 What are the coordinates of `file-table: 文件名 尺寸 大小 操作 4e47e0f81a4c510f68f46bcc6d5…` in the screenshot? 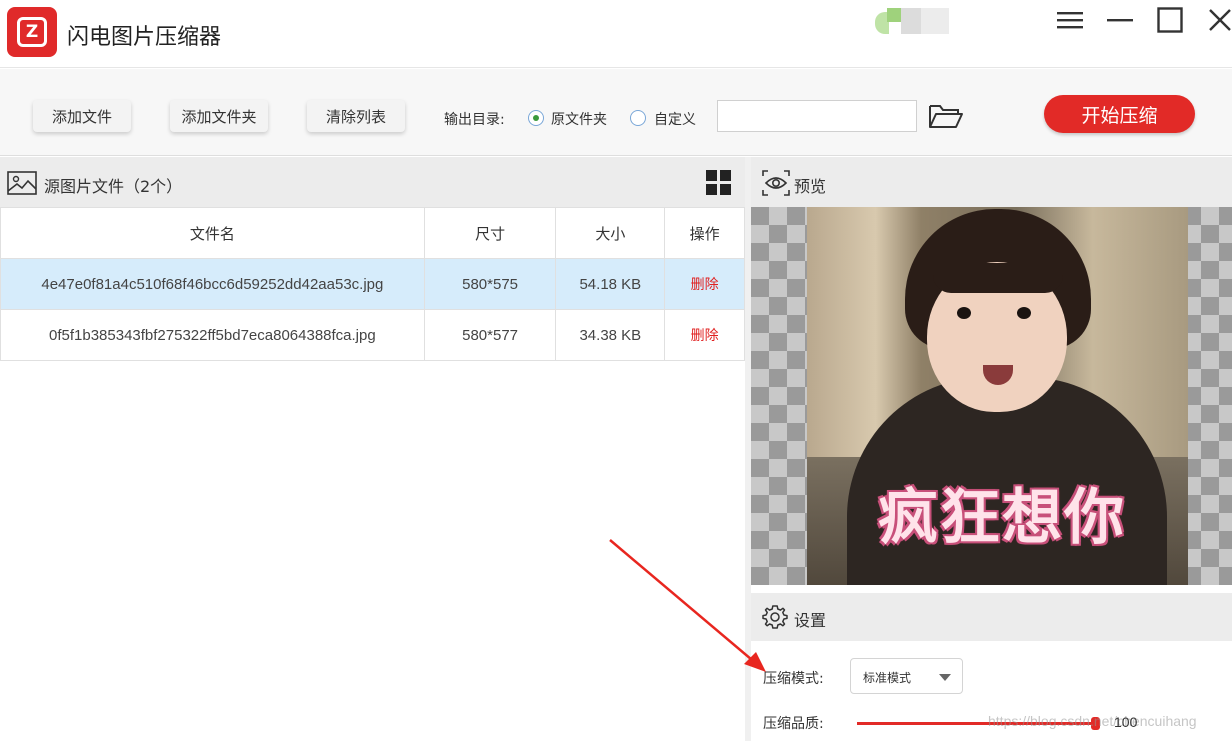 It's located at (372, 284).